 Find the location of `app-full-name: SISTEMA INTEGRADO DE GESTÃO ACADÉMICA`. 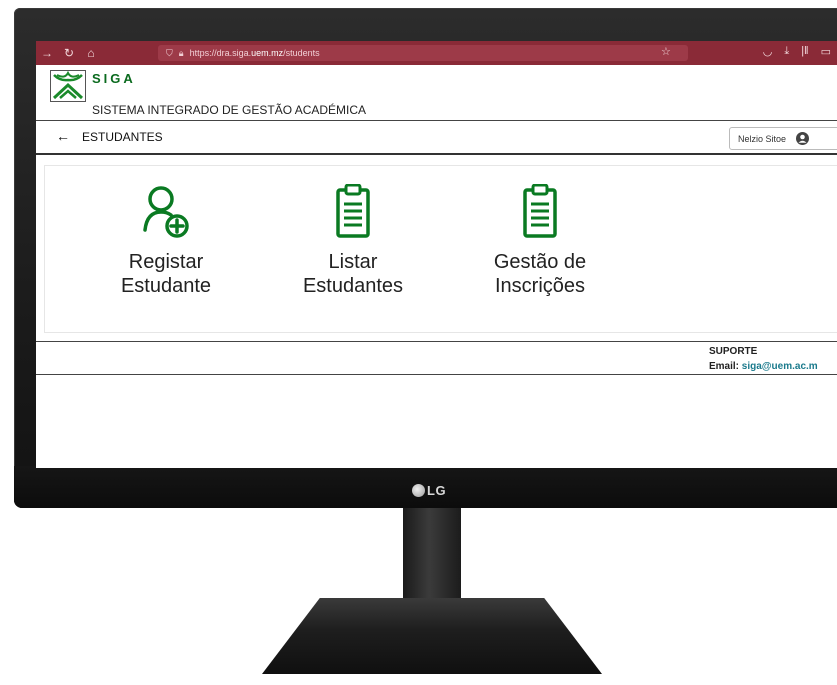

app-full-name: SISTEMA INTEGRADO DE GESTÃO ACADÉMICA is located at coordinates (229, 110).